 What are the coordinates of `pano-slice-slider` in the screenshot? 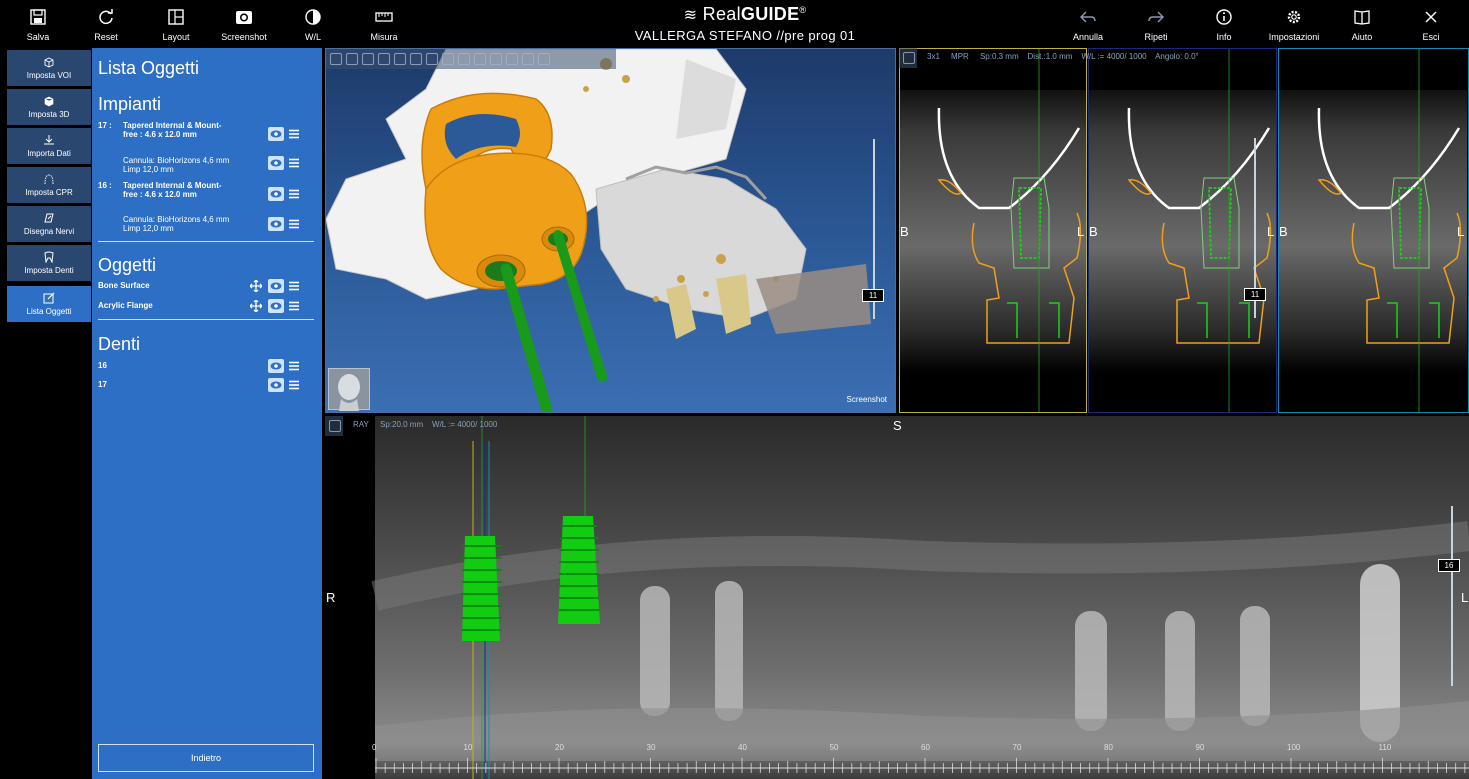 It's located at (1452, 596).